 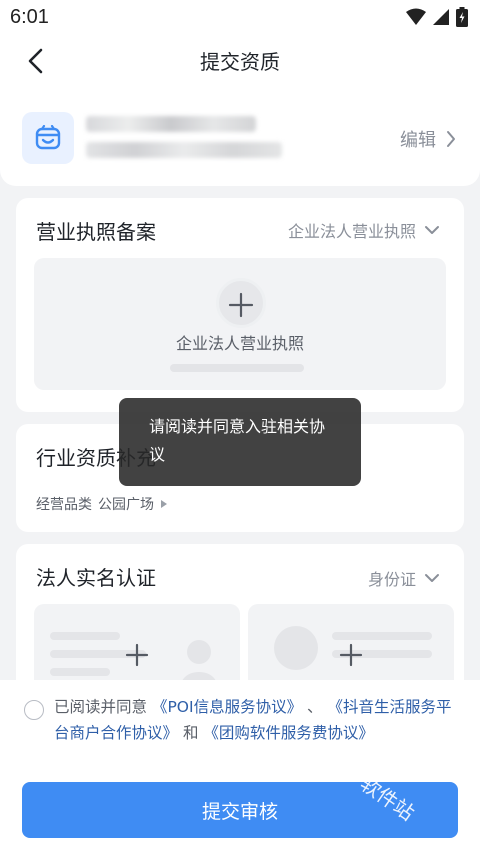 What do you see at coordinates (240, 442) in the screenshot?
I see `toast-message: 请阅读并同意入驻相关协议` at bounding box center [240, 442].